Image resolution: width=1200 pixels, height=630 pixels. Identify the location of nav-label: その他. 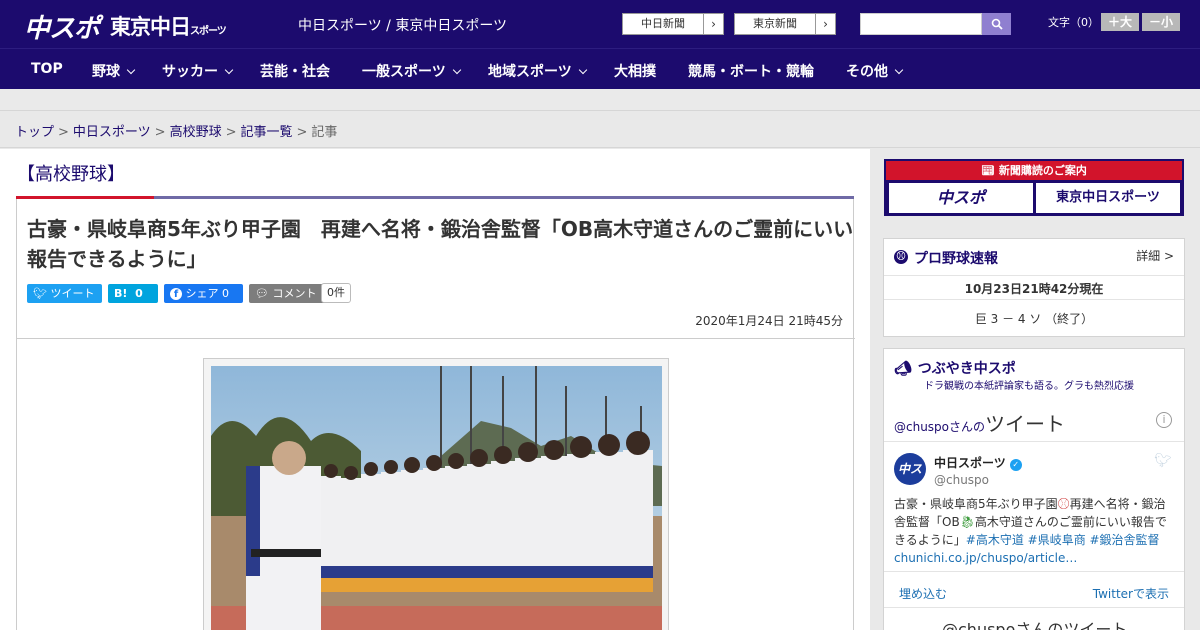
(867, 72).